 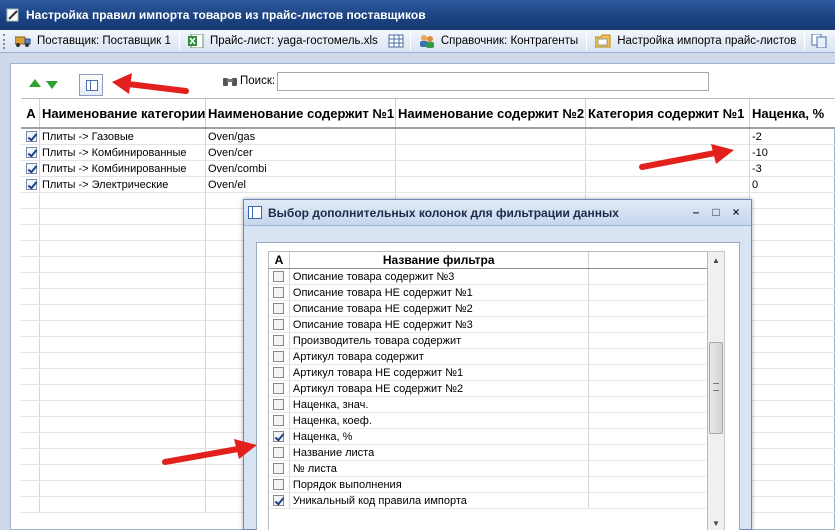 What do you see at coordinates (301, 184) in the screenshot?
I see `cell-name1: Oven/el` at bounding box center [301, 184].